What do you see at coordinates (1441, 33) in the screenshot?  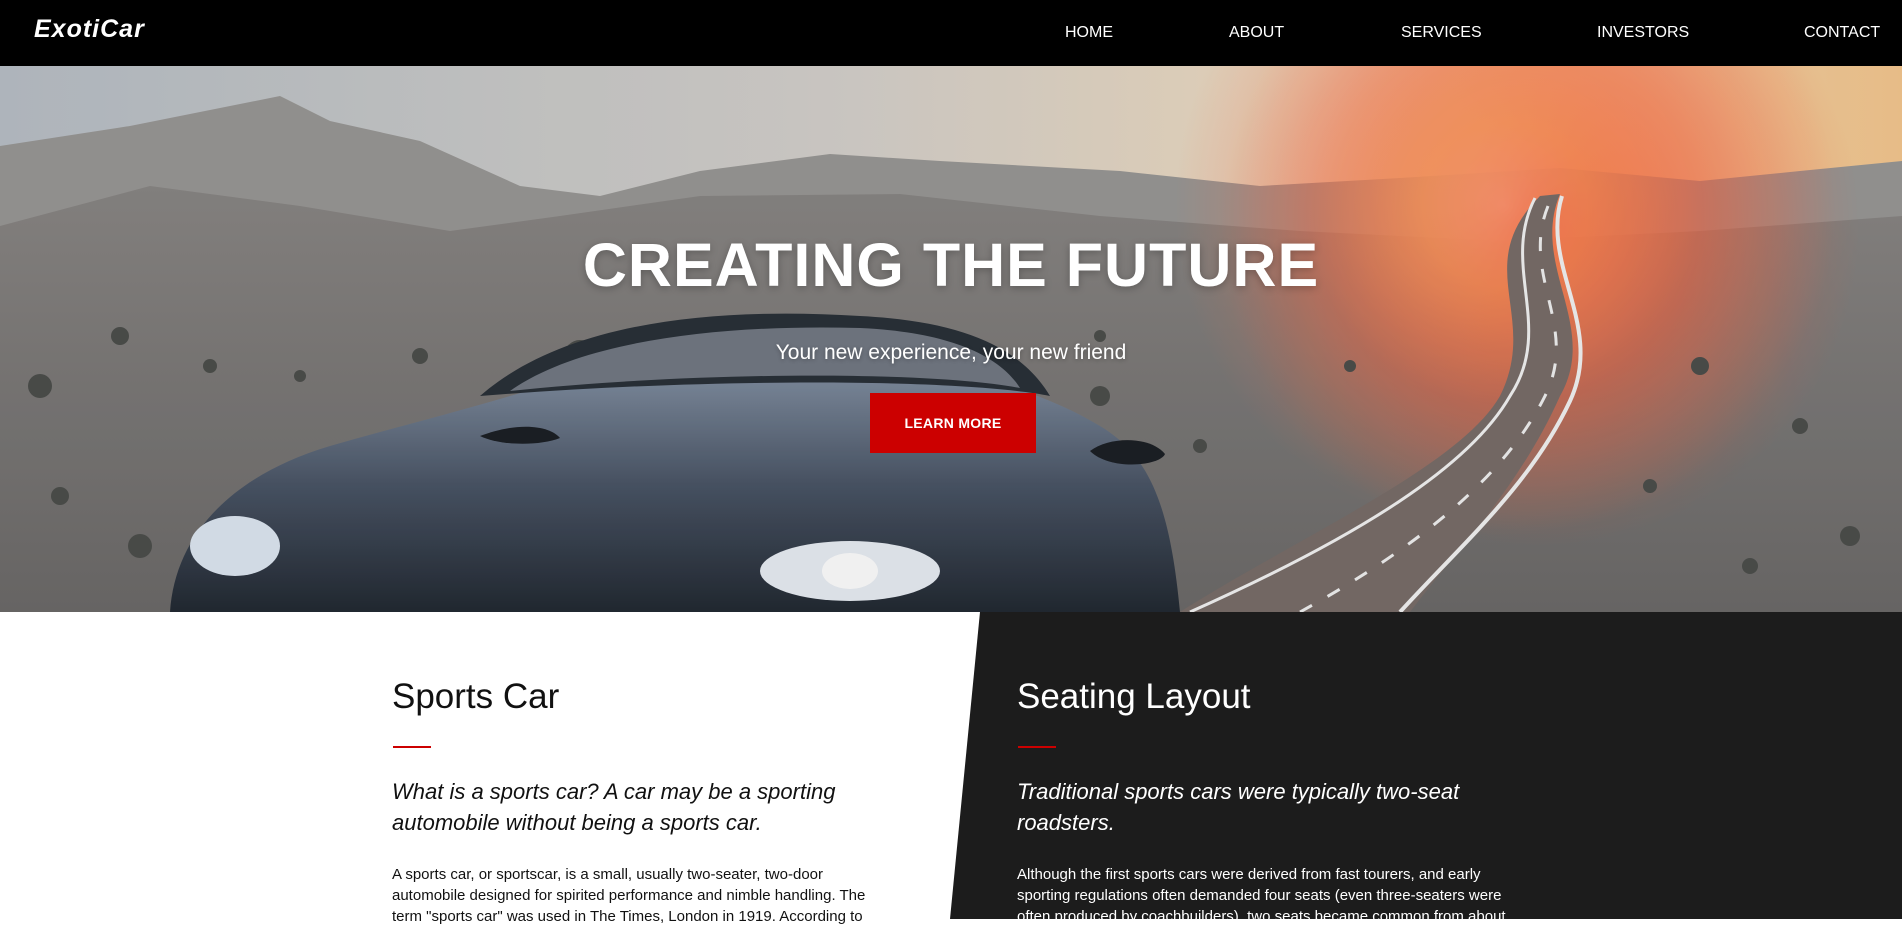 I see `nav-link-services: SERVICES` at bounding box center [1441, 33].